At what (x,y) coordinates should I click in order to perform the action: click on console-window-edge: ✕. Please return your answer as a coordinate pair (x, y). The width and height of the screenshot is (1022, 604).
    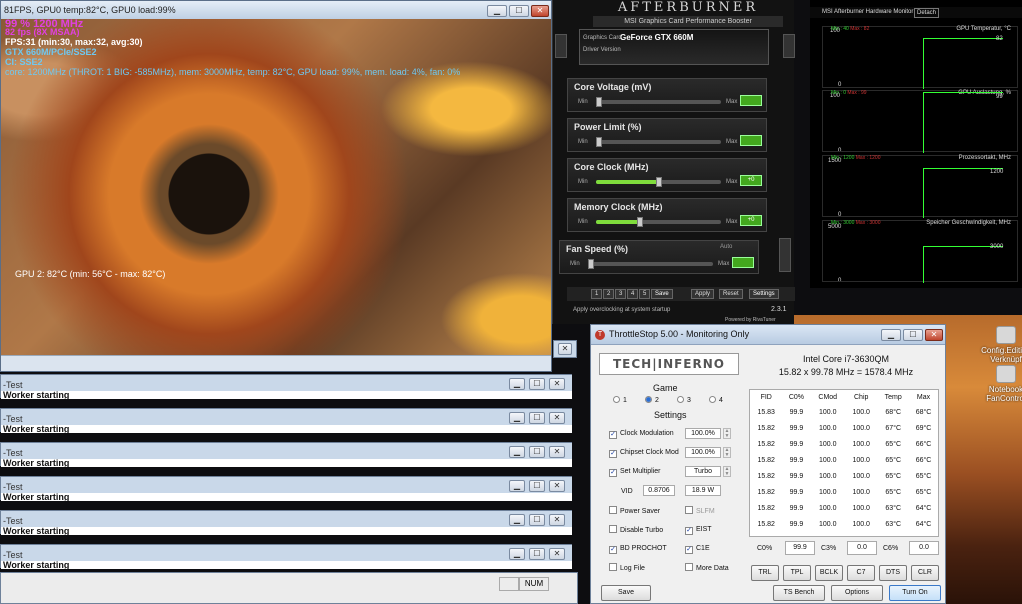
    Looking at the image, I should click on (565, 349).